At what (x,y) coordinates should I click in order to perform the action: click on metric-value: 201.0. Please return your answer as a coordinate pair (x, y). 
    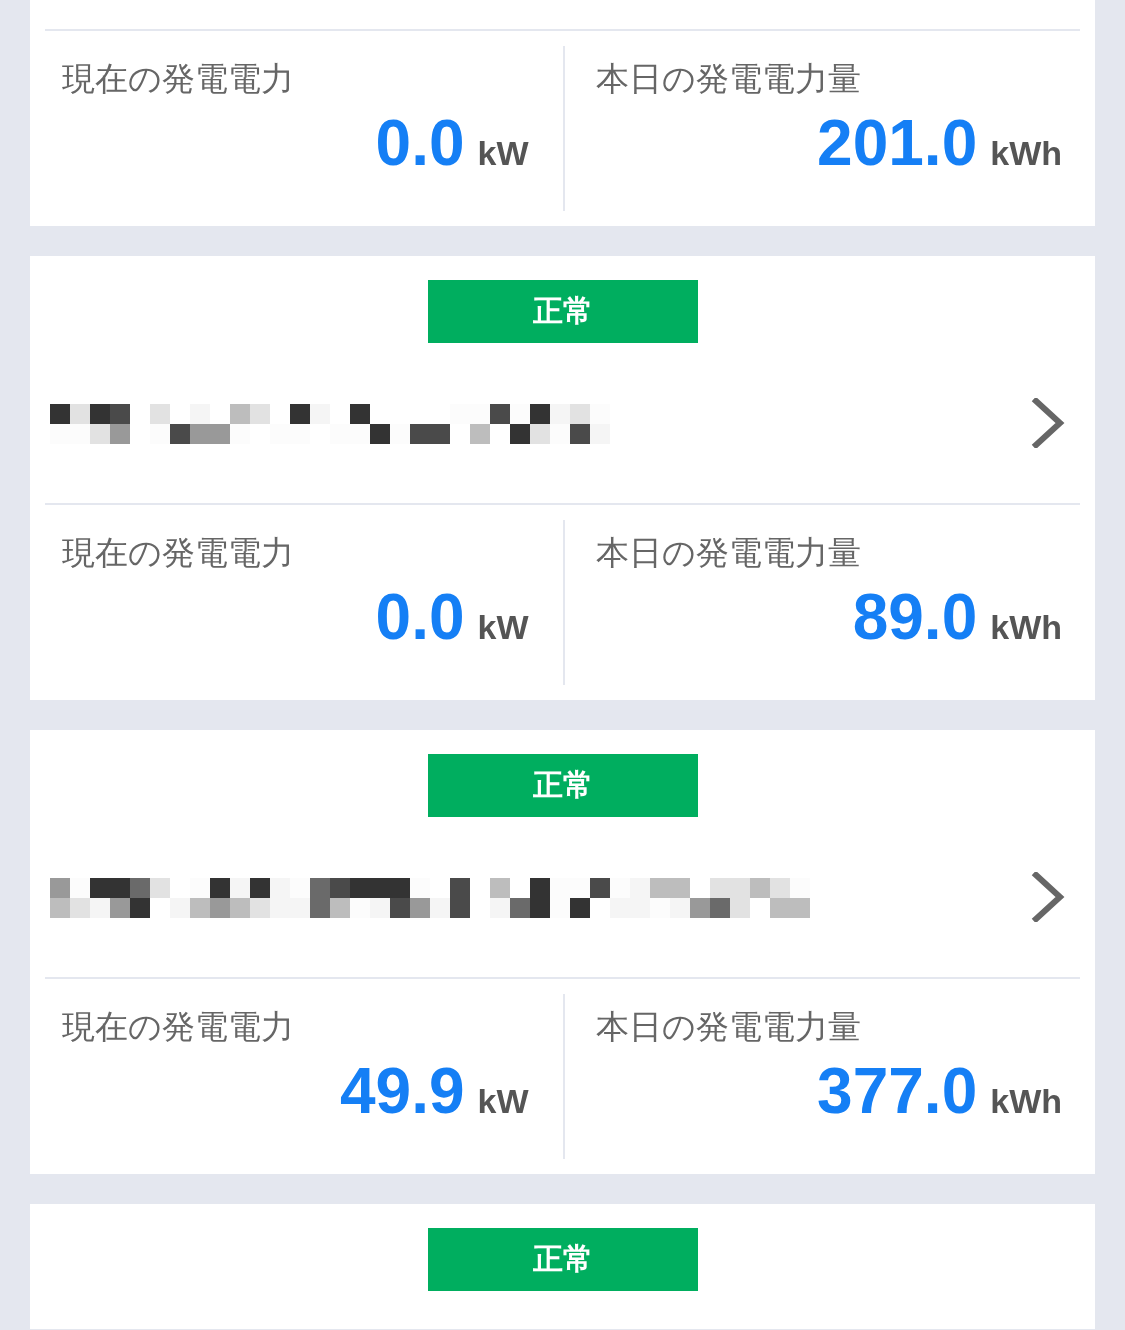
    Looking at the image, I should click on (897, 143).